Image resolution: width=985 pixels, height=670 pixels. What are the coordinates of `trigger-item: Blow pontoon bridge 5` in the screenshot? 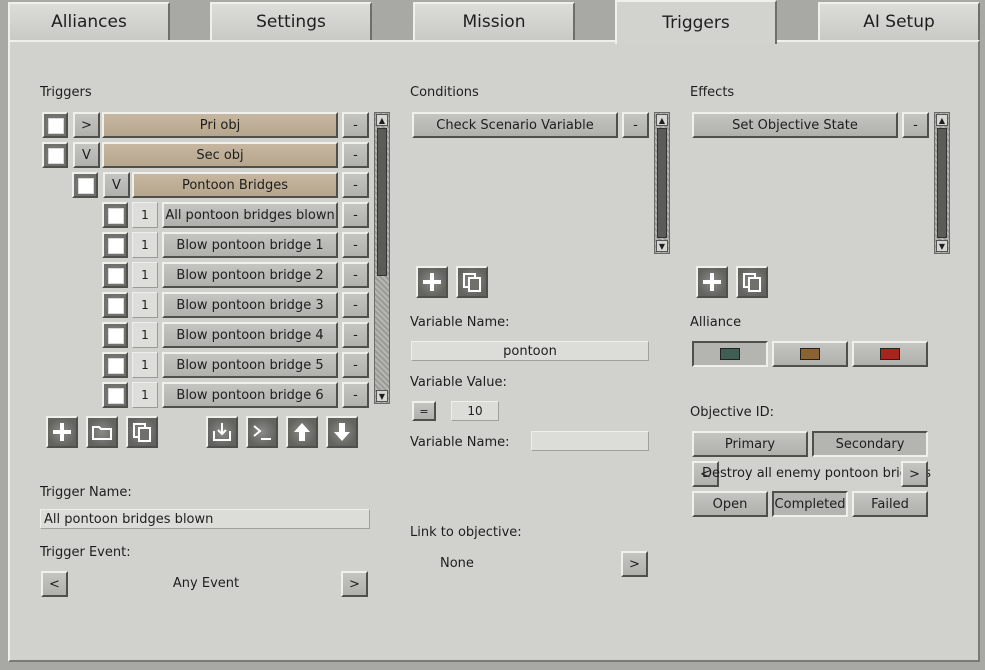 It's located at (250, 365).